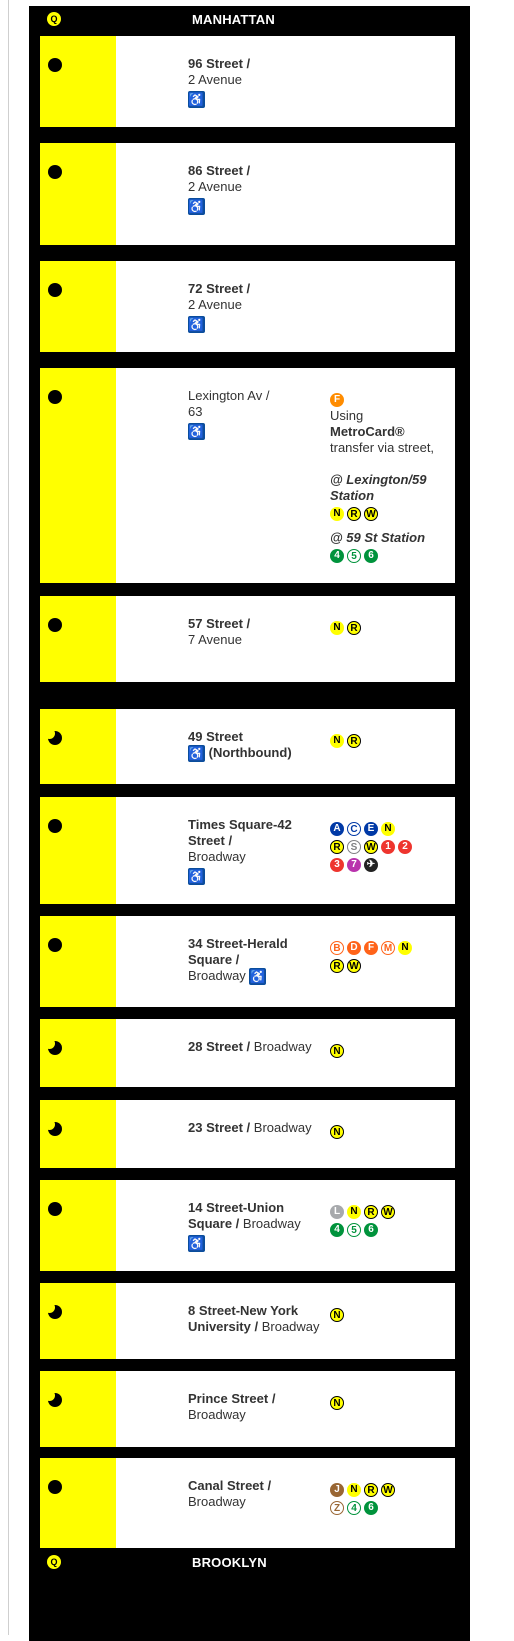  I want to click on route-bullet-icon: 7, so click(354, 864).